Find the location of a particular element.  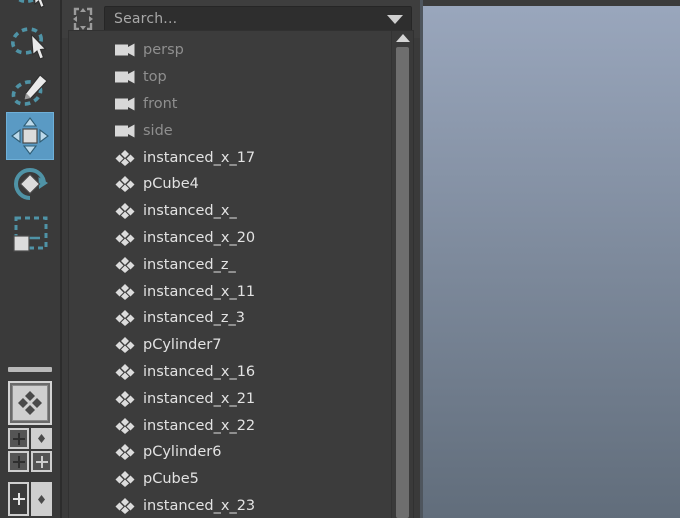

outliner-item-label: instanced_x_17 is located at coordinates (199, 157).